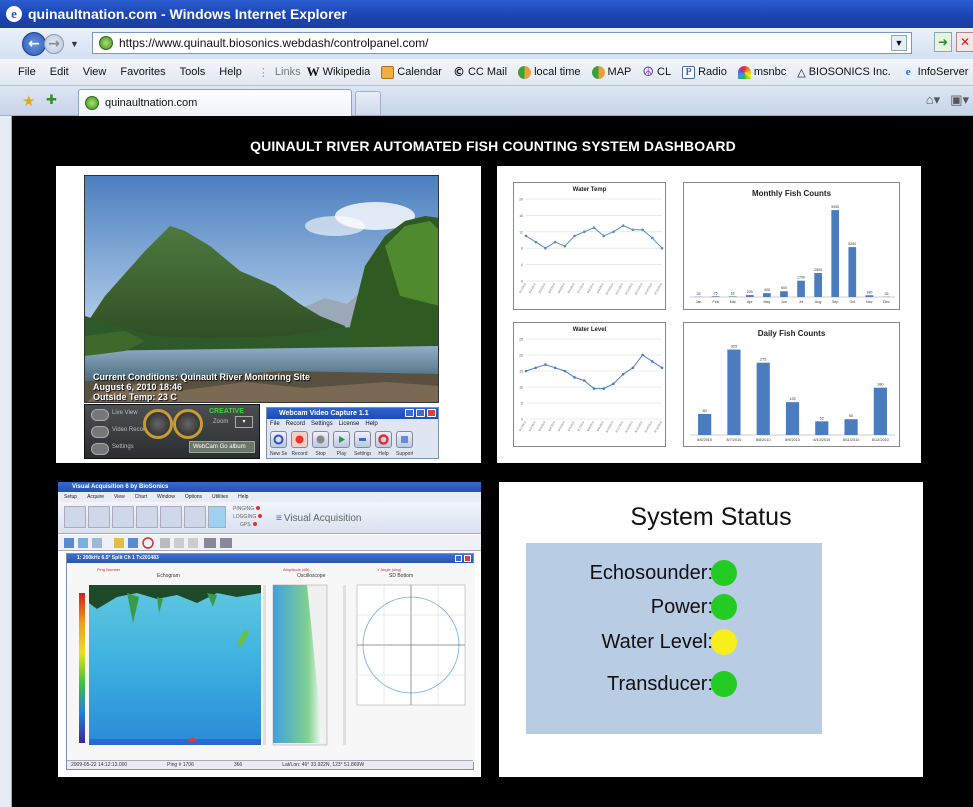  What do you see at coordinates (362, 439) in the screenshot?
I see `settings-tool-button` at bounding box center [362, 439].